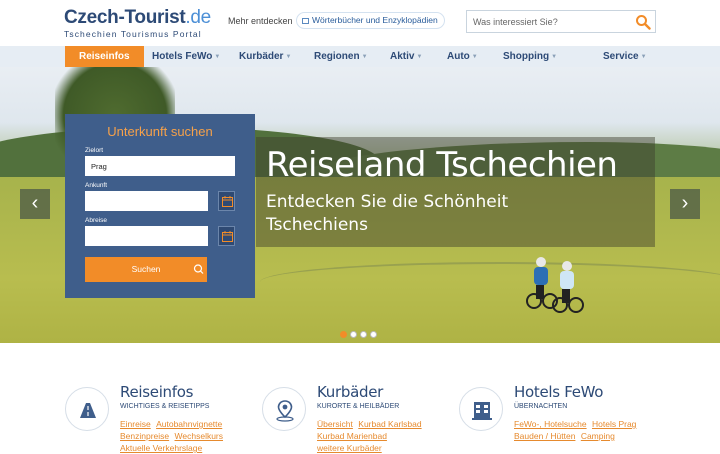 This screenshot has height=454, width=720. I want to click on arrival-label: Ankunft, so click(96, 185).